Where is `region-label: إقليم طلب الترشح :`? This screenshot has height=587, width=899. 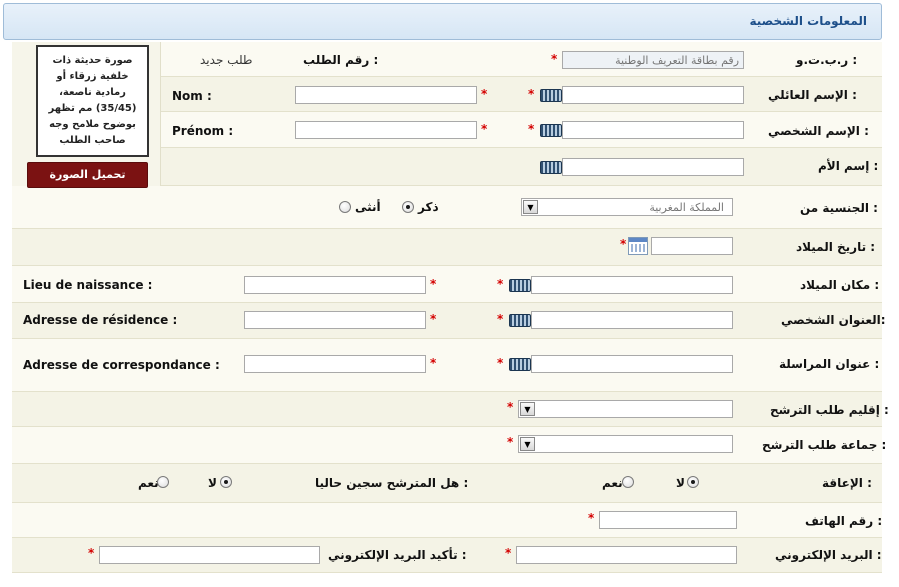 region-label: إقليم طلب الترشح : is located at coordinates (829, 410).